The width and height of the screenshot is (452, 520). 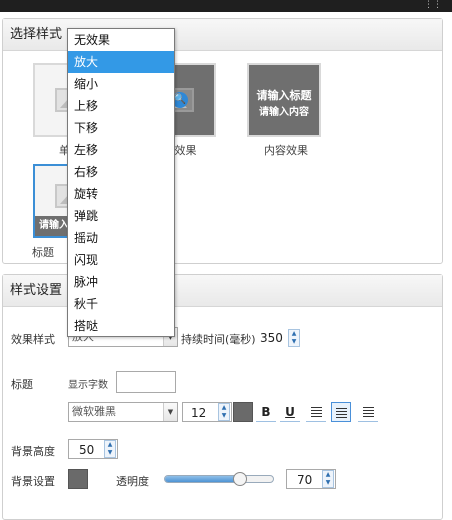 What do you see at coordinates (146, 382) in the screenshot?
I see `show-chars-input` at bounding box center [146, 382].